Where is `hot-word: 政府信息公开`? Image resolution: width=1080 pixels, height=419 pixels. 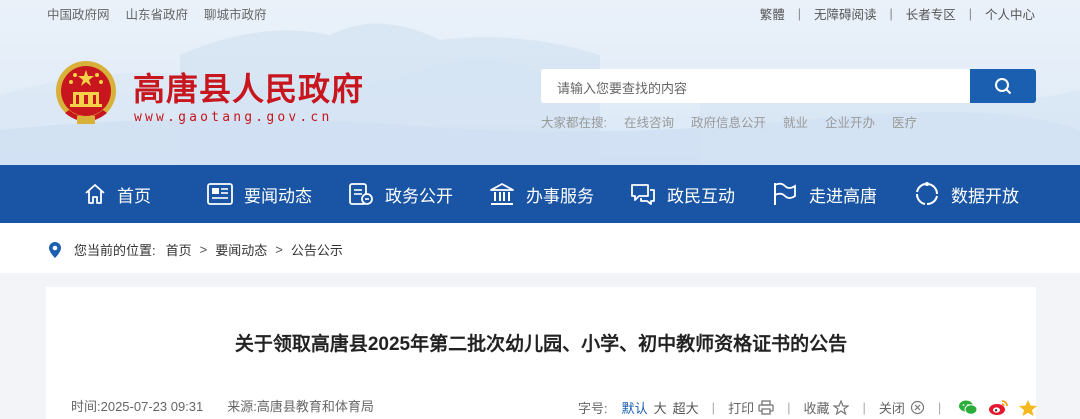
hot-word: 政府信息公开 is located at coordinates (728, 121).